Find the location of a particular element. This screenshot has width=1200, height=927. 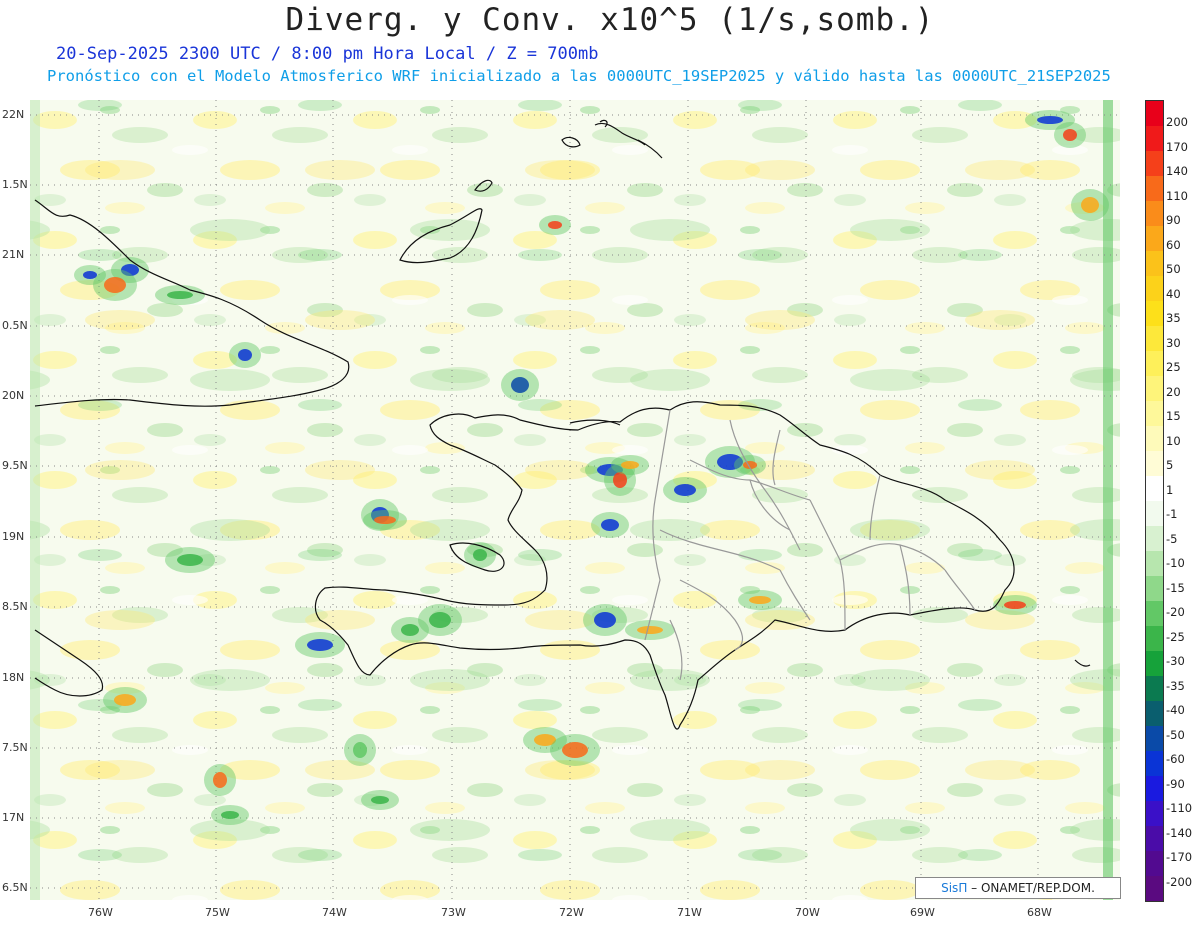

lon-tick-label: 73W is located at coordinates (453, 912).